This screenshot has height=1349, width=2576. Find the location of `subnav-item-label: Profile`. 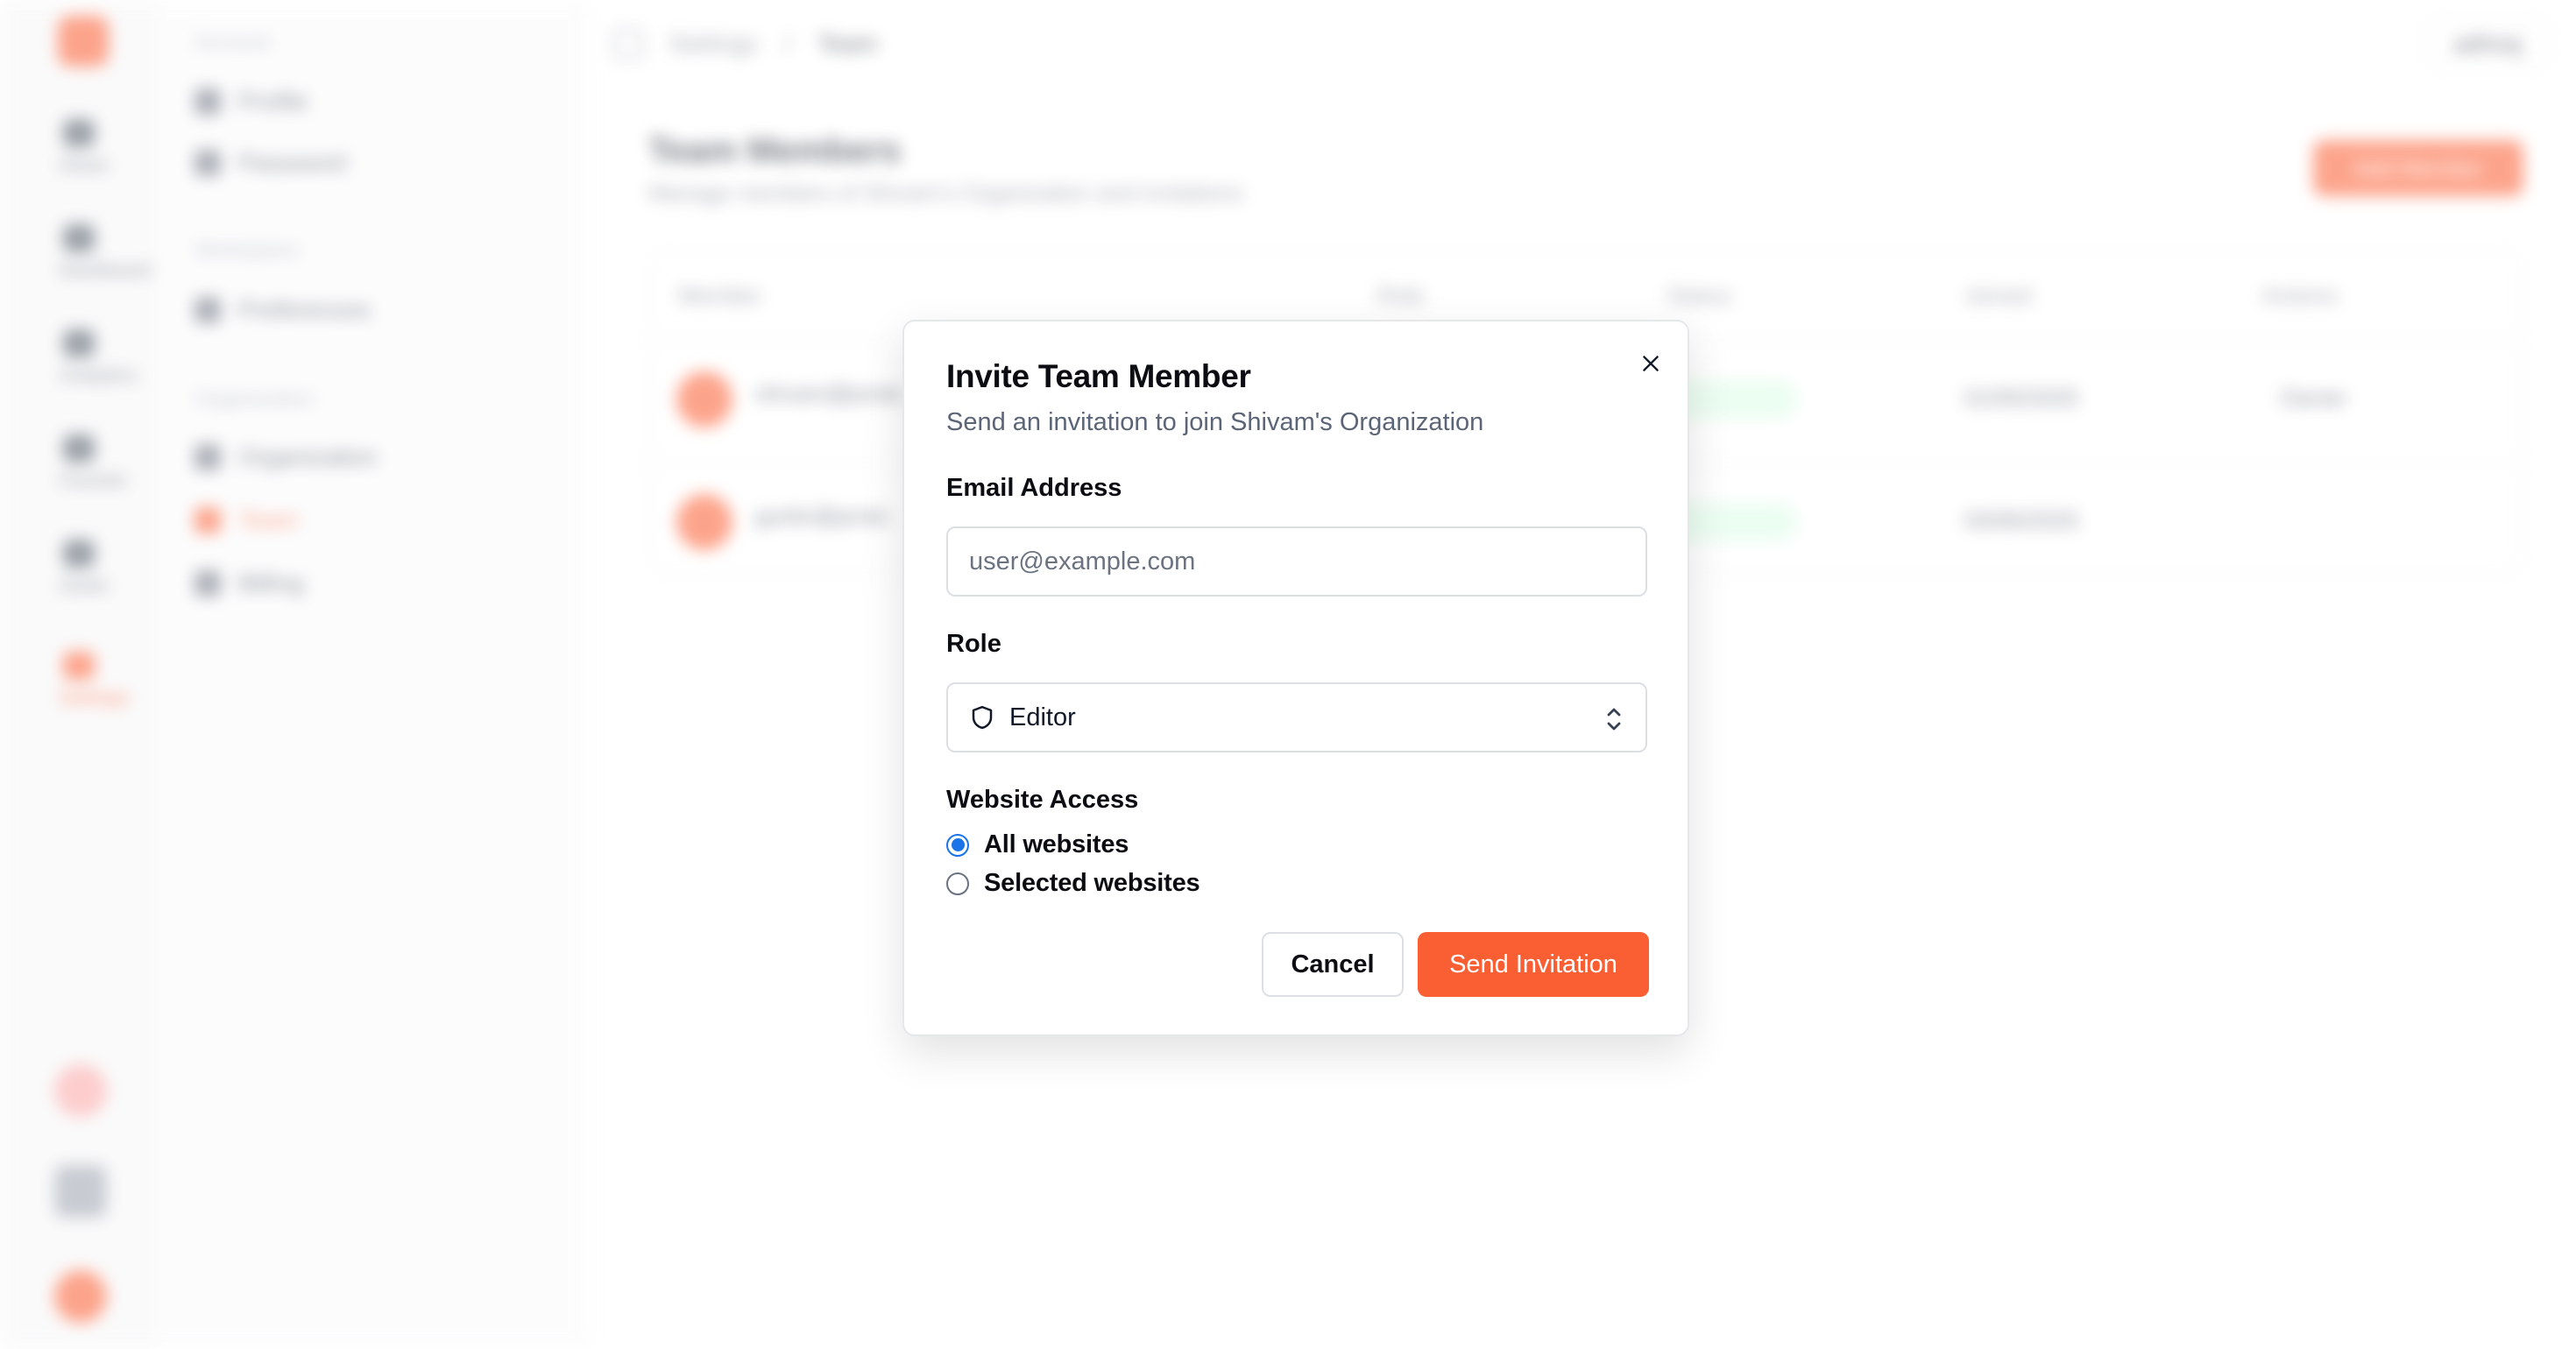

subnav-item-label: Profile is located at coordinates (273, 101).